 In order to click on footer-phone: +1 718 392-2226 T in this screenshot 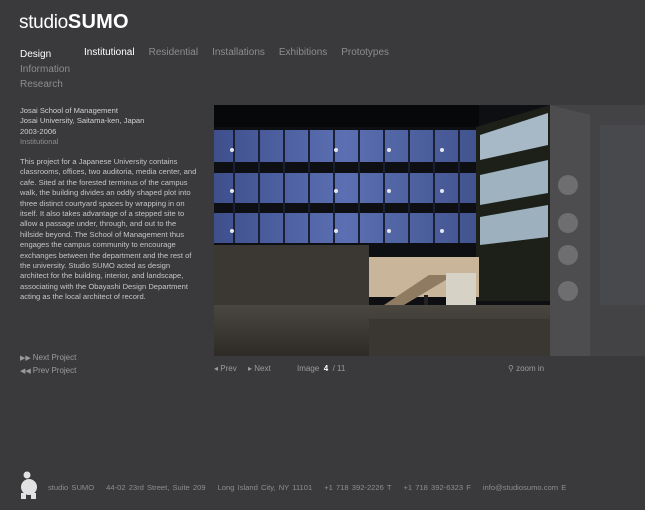, I will do `click(358, 487)`.